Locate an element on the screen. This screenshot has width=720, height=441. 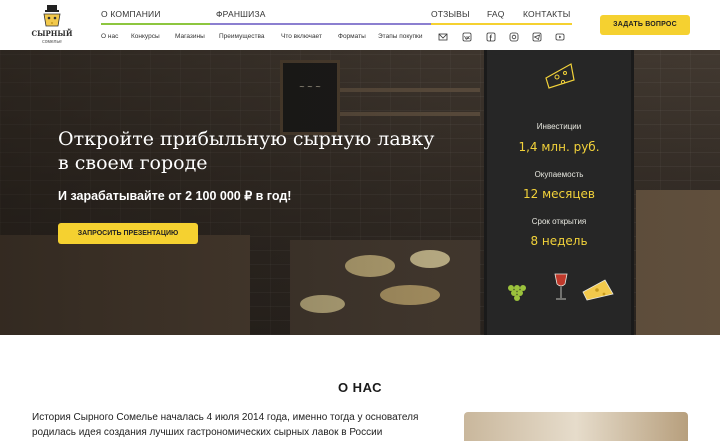
subnav-purchase-steps: Этапы покупки is located at coordinates (400, 36).